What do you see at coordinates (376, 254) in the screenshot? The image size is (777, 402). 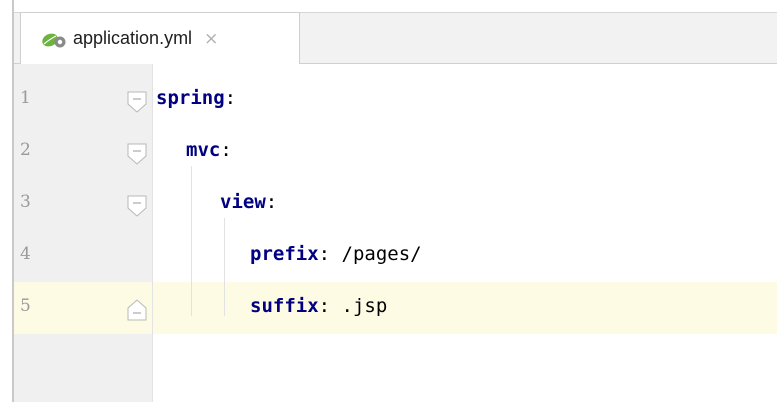 I see `yaml-value: /pages/` at bounding box center [376, 254].